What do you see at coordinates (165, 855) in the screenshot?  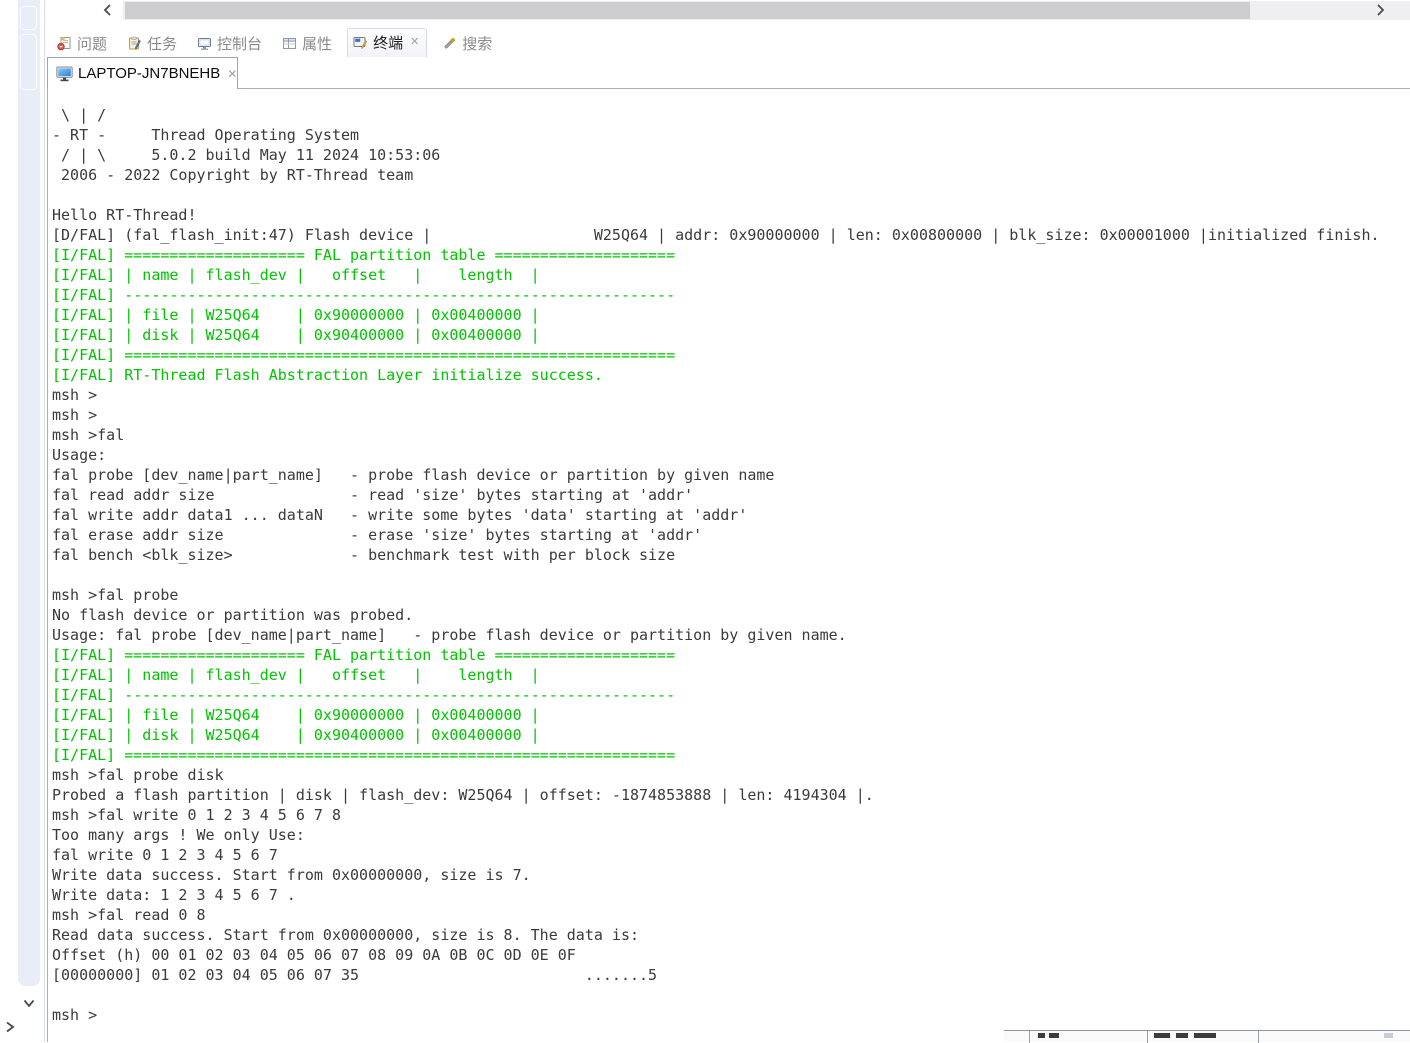 I see `terminal-line: fal write 0 1 2 3 4 5 6 7` at bounding box center [165, 855].